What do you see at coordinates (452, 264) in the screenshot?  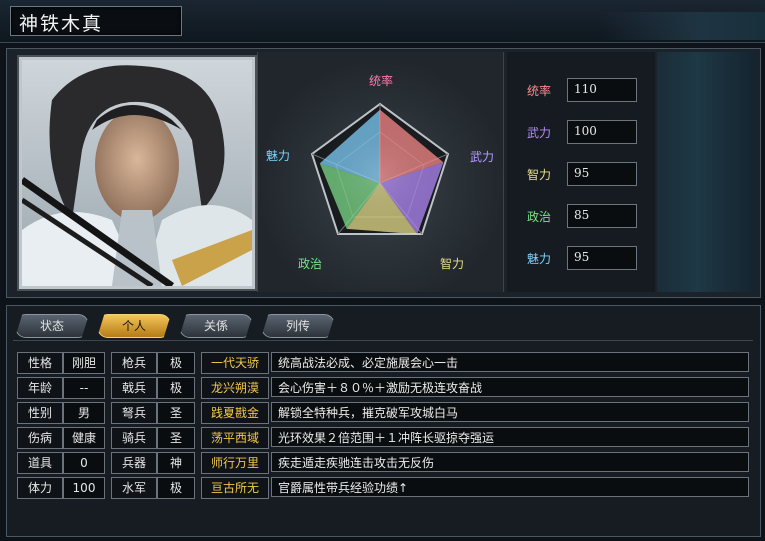 I see `radar-label-bottom-right: 智力` at bounding box center [452, 264].